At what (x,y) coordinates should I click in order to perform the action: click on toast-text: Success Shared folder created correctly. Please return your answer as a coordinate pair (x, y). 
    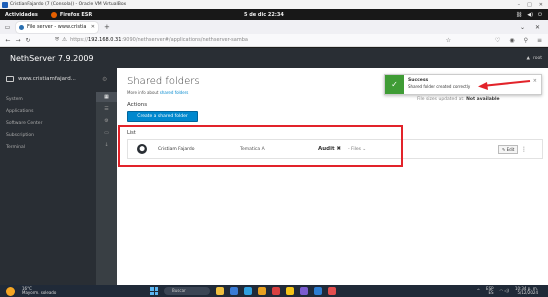
    Looking at the image, I should click on (439, 84).